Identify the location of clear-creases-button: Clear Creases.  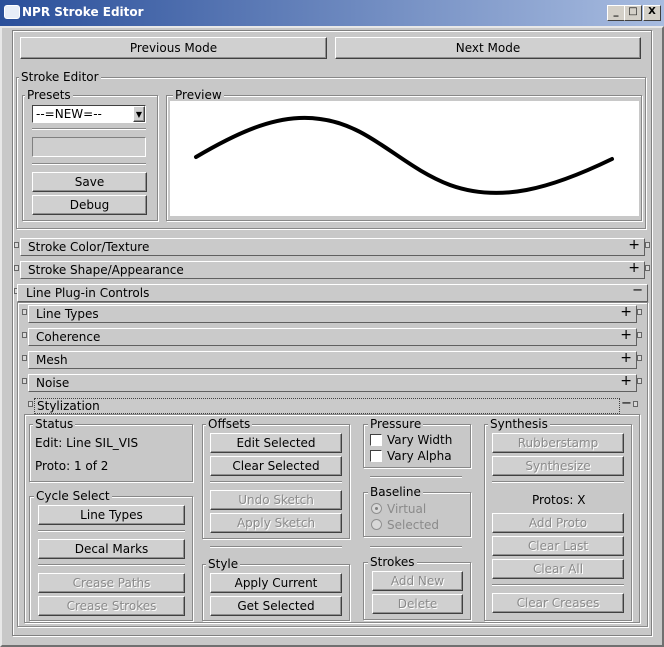
(558, 603).